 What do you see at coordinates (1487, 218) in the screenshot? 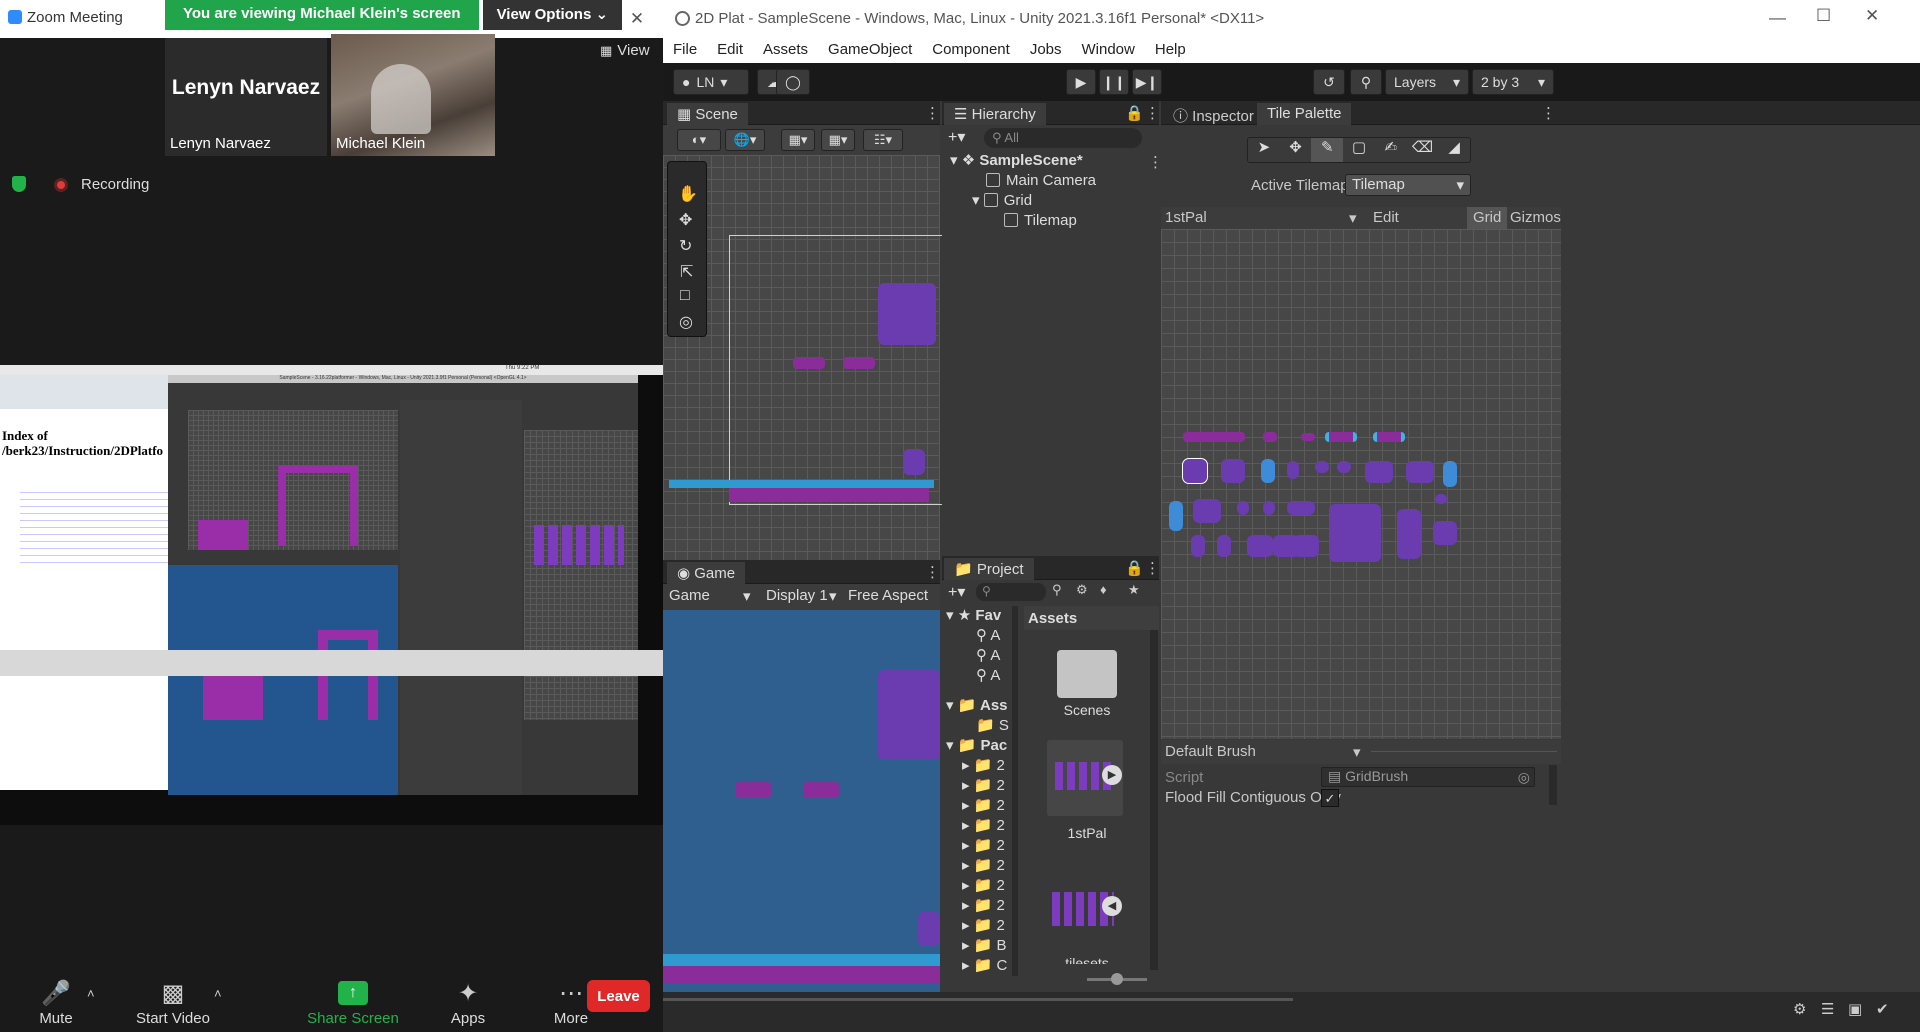
I see `grid-toggle: Grid` at bounding box center [1487, 218].